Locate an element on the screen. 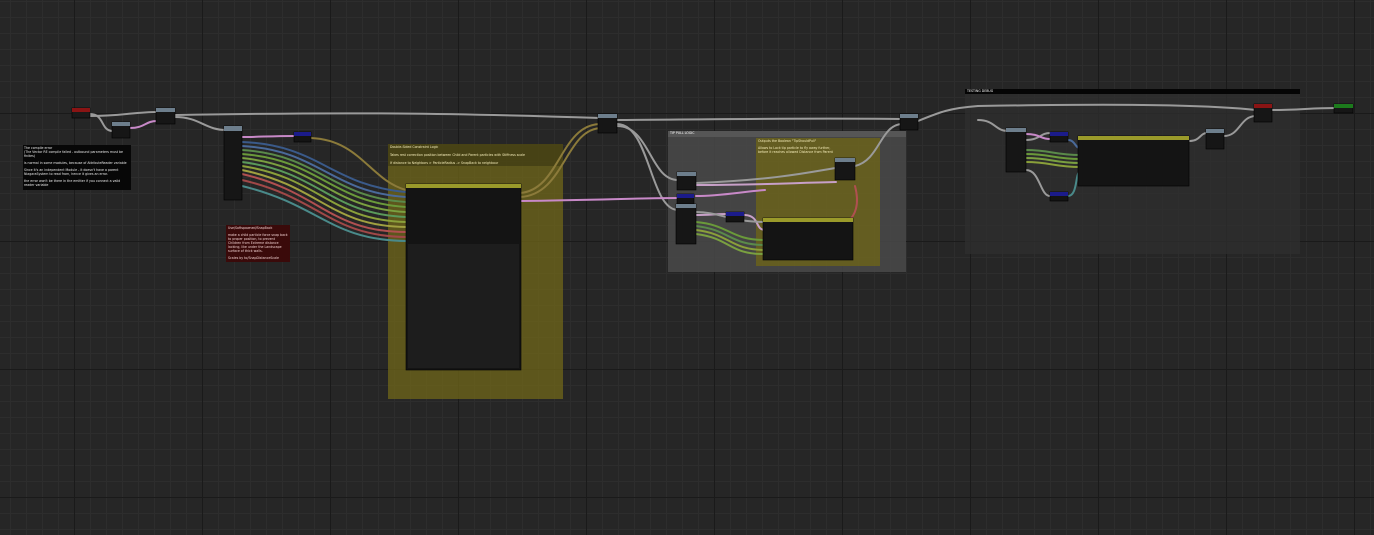 The width and height of the screenshot is (1374, 535). constraint-title: Double-Sided Constraint Logic is located at coordinates (414, 147).